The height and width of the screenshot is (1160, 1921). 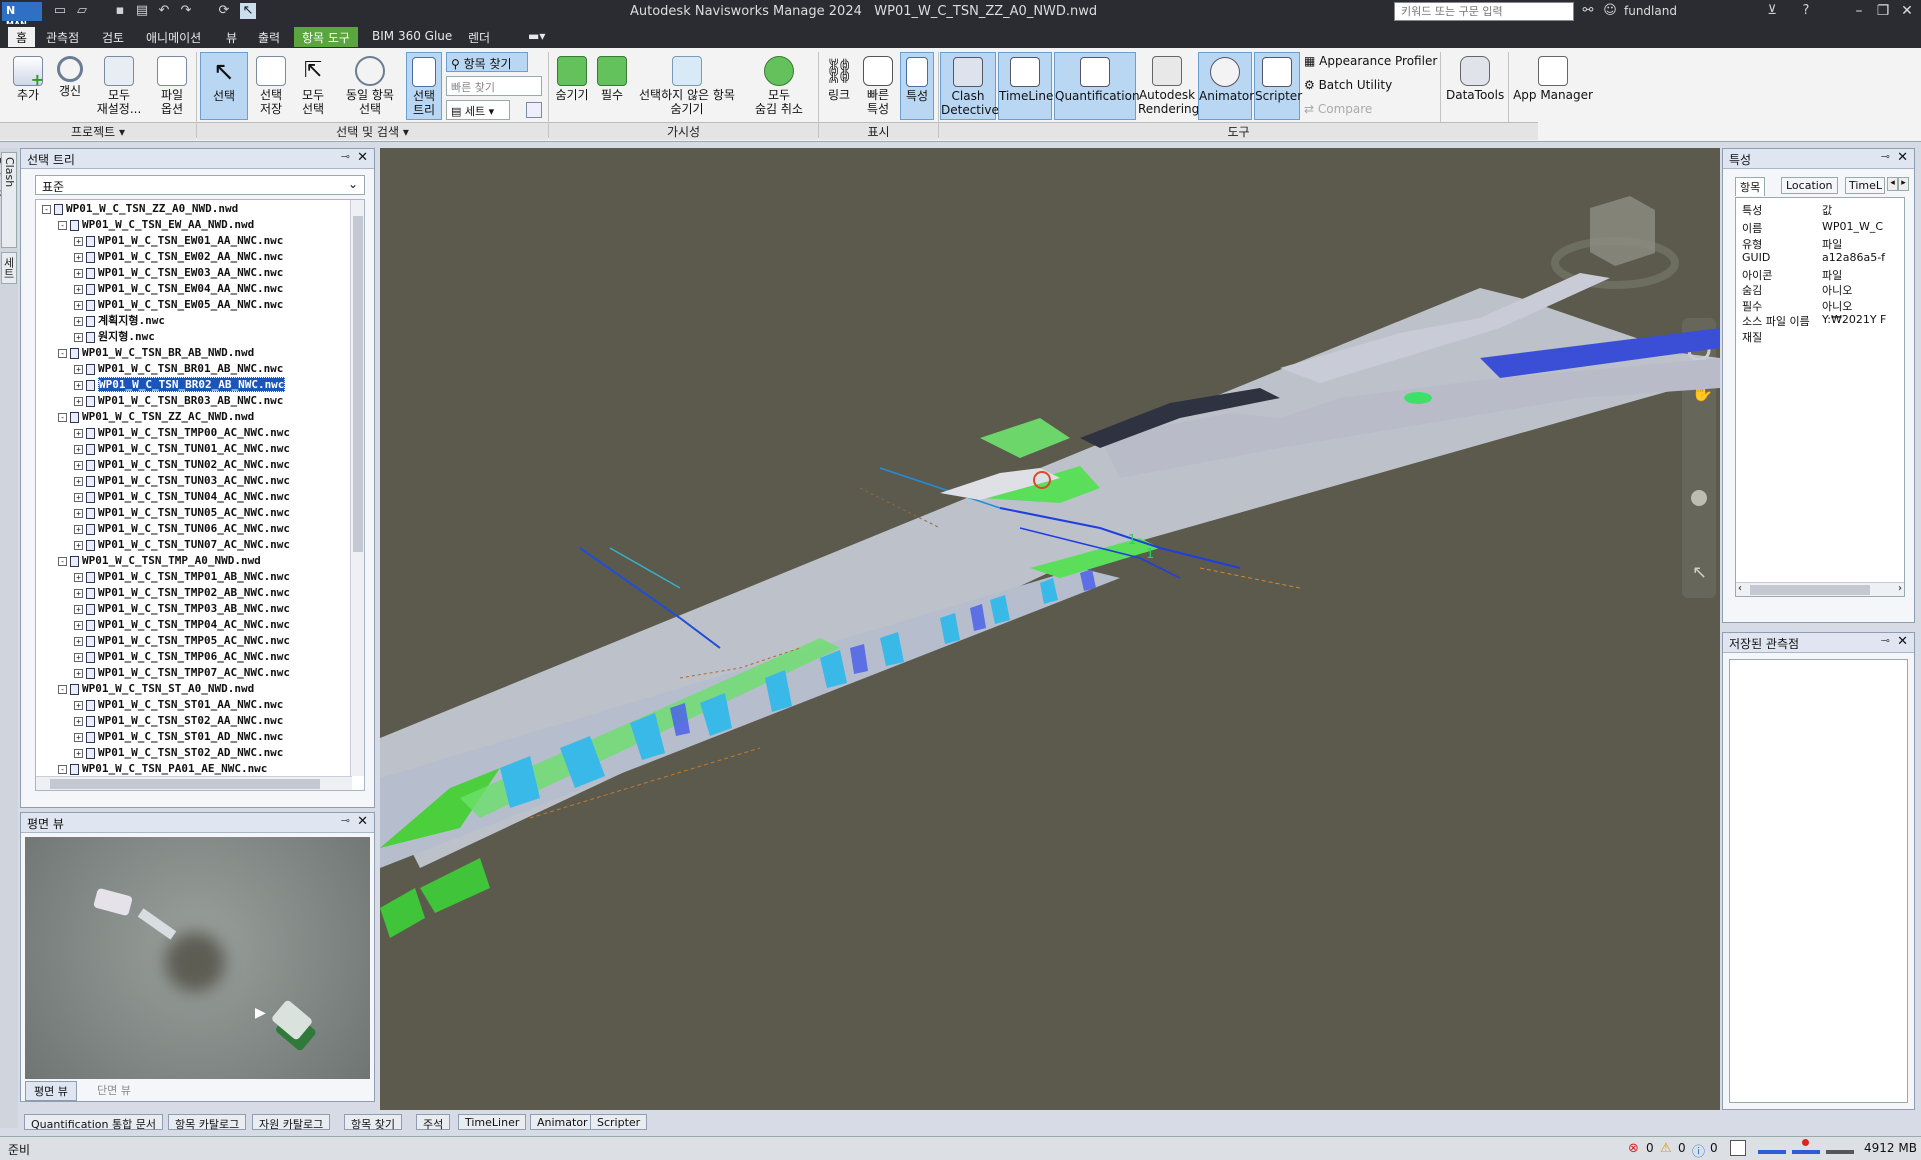 I want to click on tree-hscrollbar, so click(x=194, y=783).